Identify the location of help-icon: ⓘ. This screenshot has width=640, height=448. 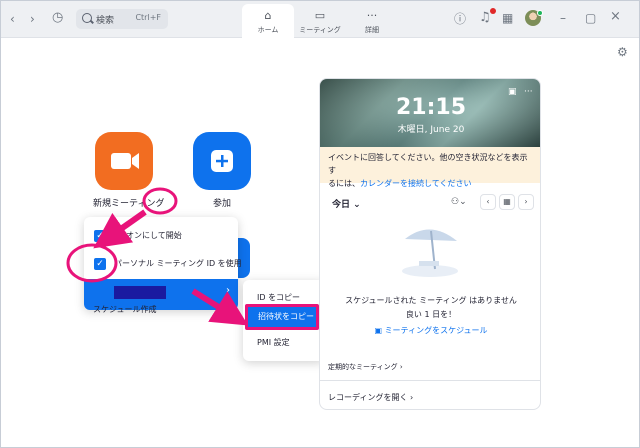
(460, 19).